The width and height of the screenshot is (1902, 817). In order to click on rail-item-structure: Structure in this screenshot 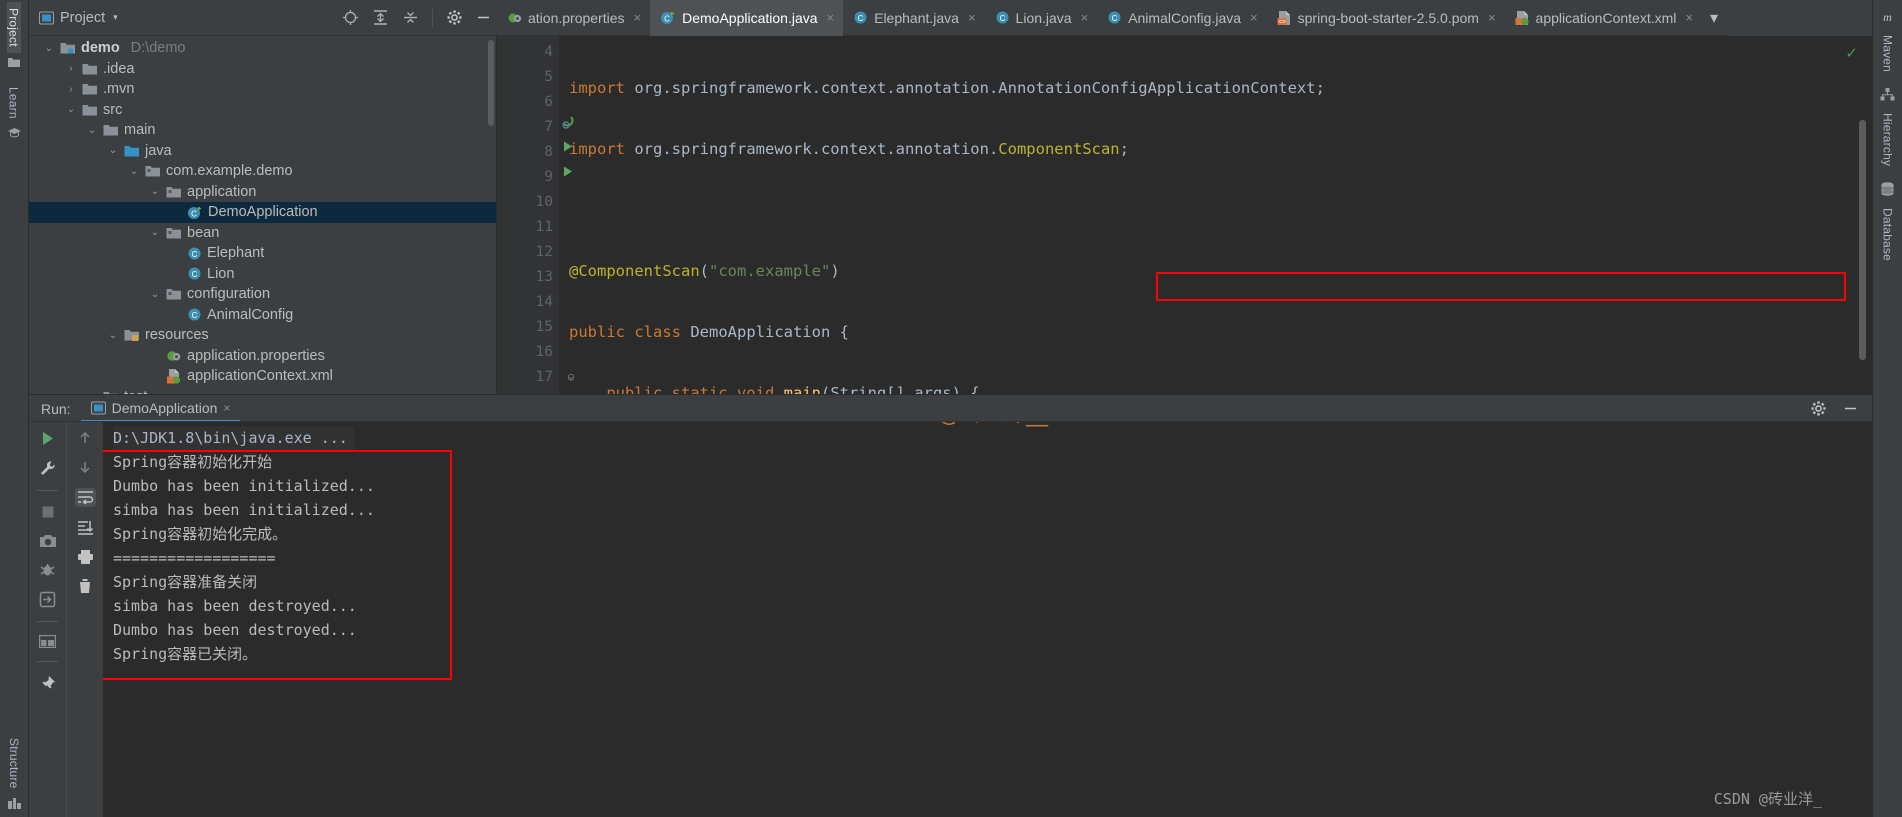, I will do `click(14, 763)`.